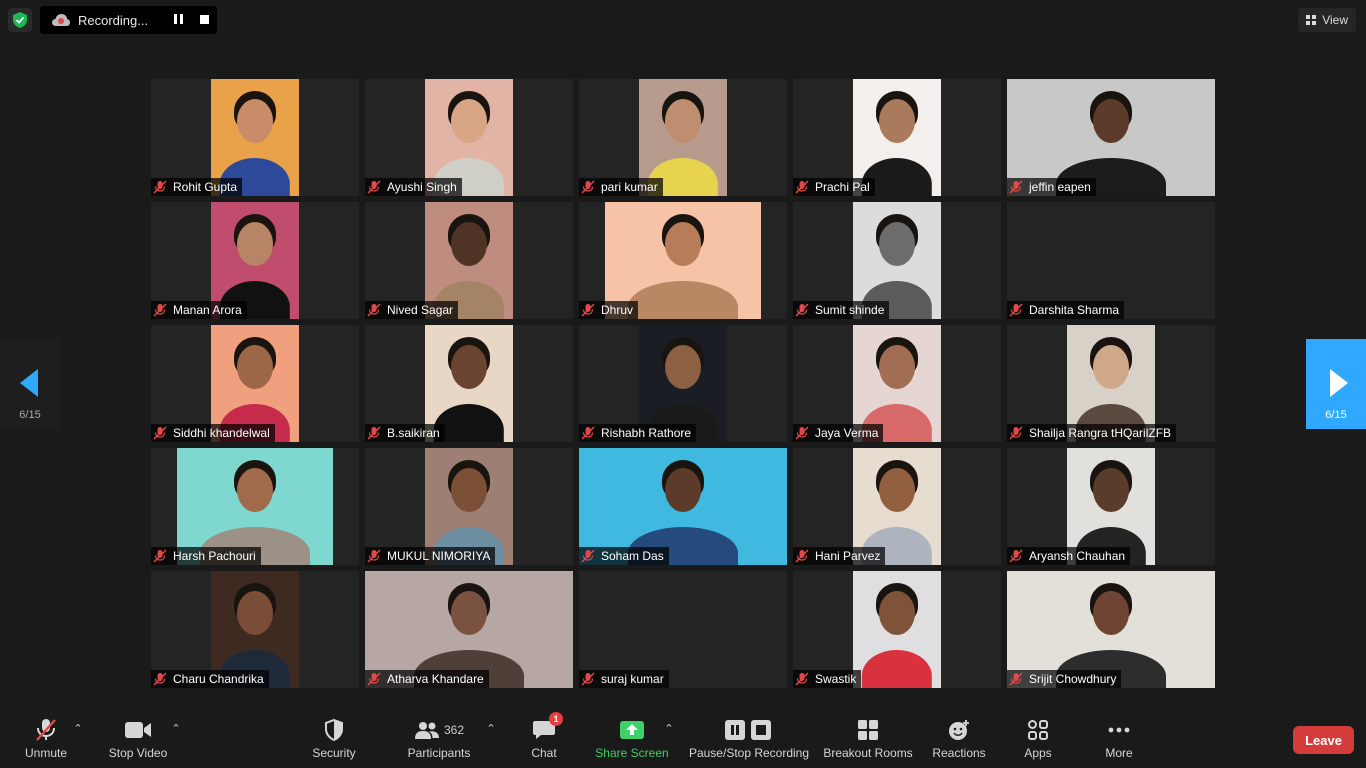 The image size is (1366, 768). What do you see at coordinates (204, 19) in the screenshot?
I see `stop-recording-button` at bounding box center [204, 19].